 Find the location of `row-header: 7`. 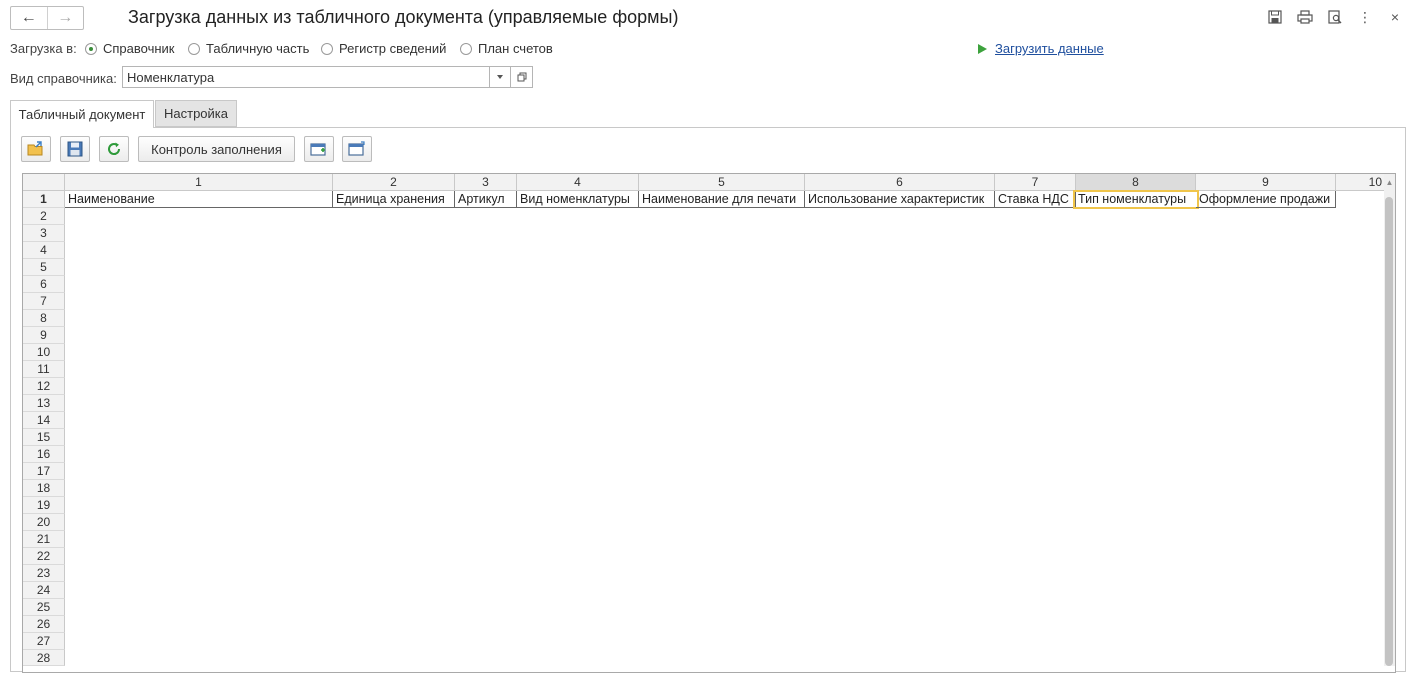

row-header: 7 is located at coordinates (44, 301).